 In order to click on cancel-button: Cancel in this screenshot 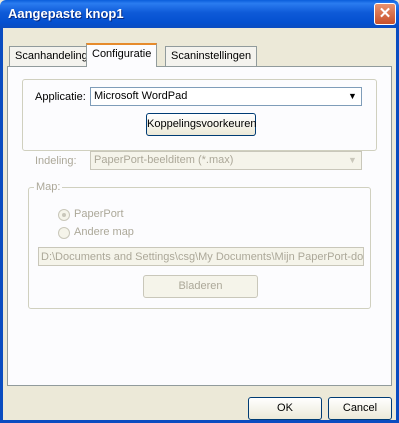, I will do `click(360, 408)`.